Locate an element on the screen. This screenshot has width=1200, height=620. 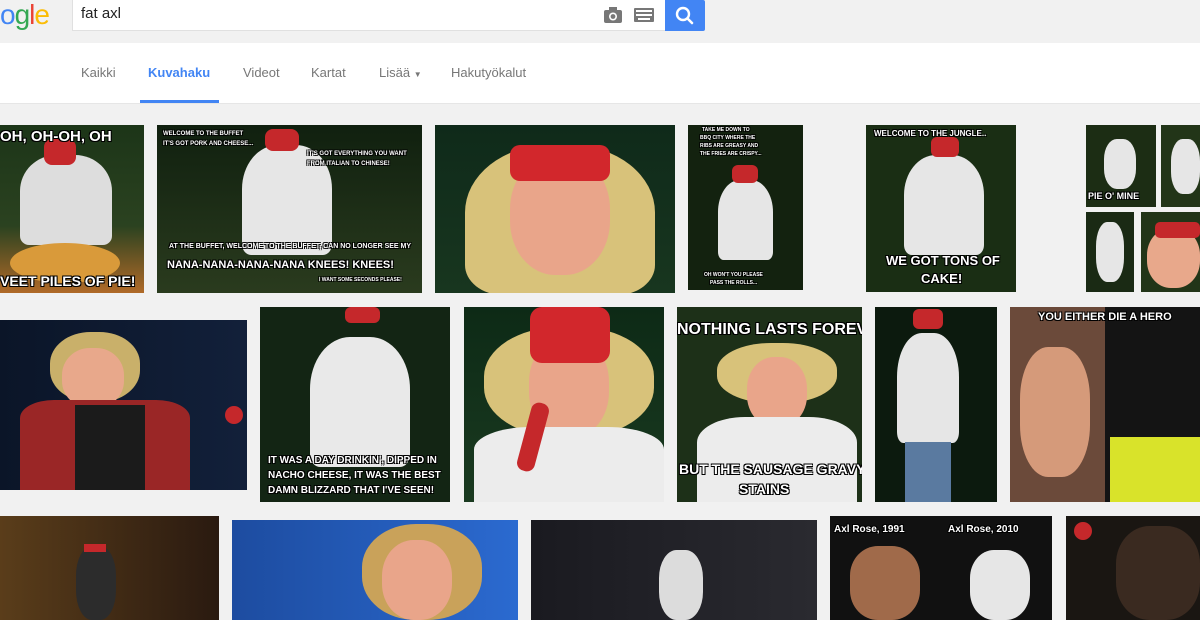
tab-more: Lisää ▼ is located at coordinates (400, 72).